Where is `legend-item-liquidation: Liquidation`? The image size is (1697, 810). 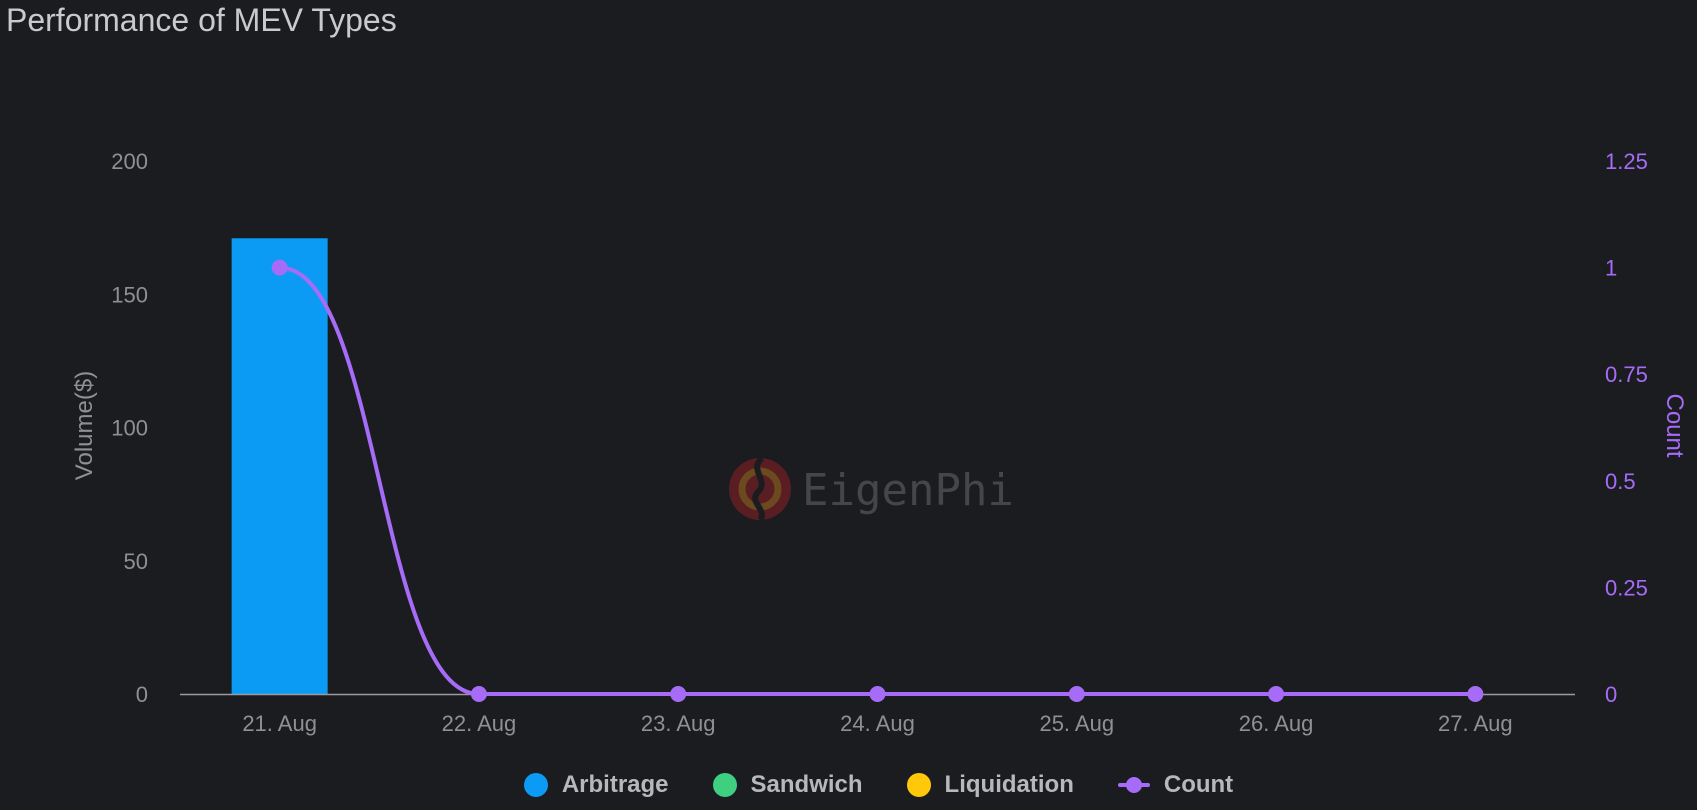
legend-item-liquidation: Liquidation is located at coordinates (990, 785).